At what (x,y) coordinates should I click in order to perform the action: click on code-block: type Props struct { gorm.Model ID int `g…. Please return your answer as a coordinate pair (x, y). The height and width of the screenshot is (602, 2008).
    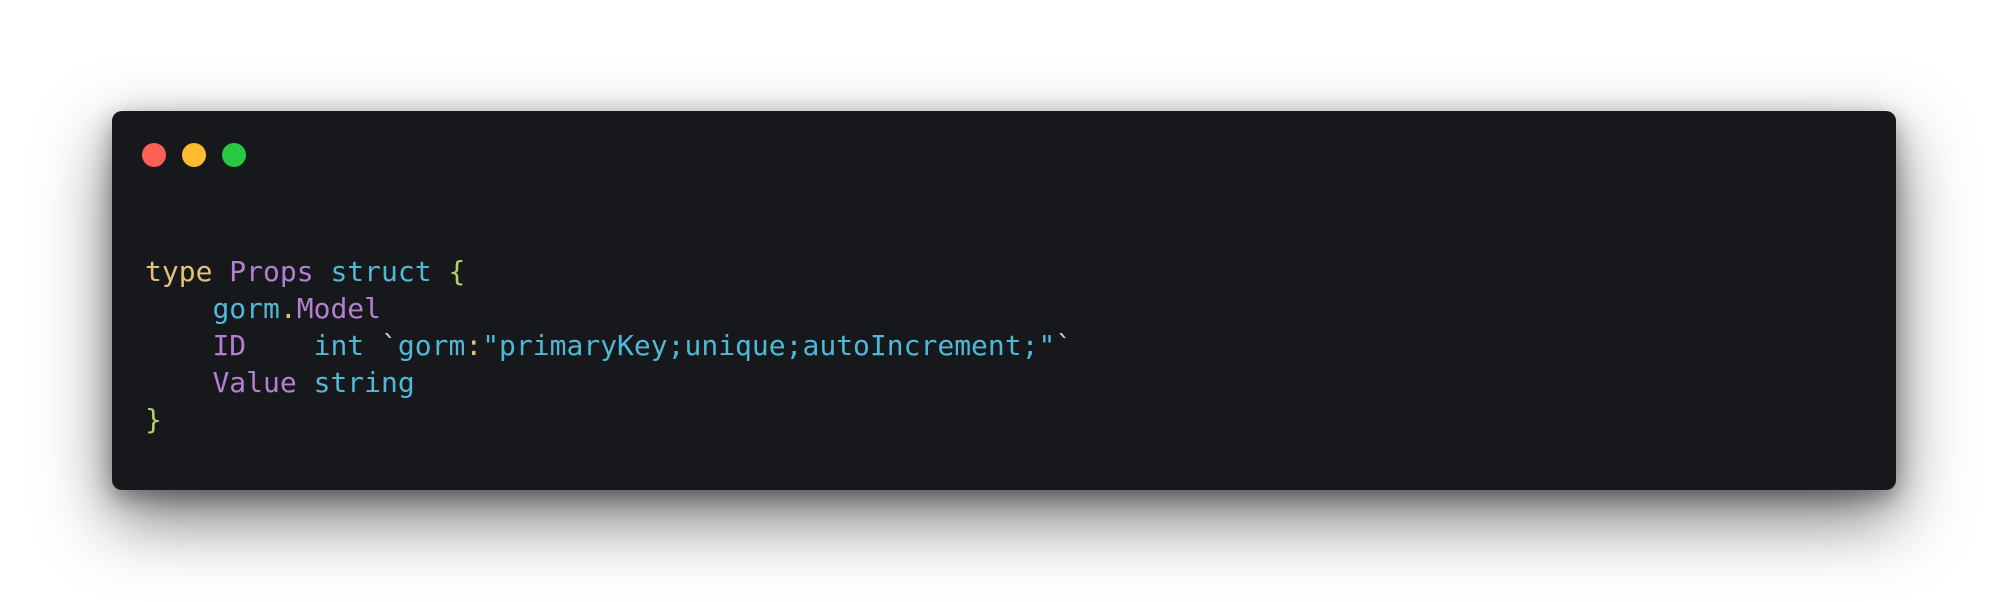
    Looking at the image, I should click on (608, 345).